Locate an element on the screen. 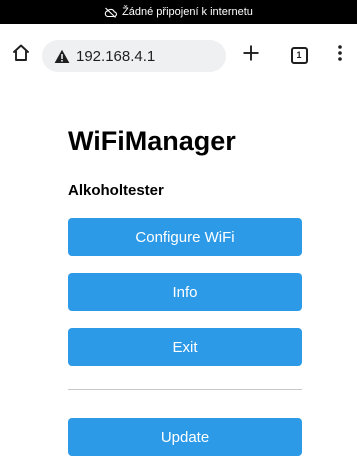 This screenshot has height=456, width=357. page-title: WiFiManager is located at coordinates (152, 141).